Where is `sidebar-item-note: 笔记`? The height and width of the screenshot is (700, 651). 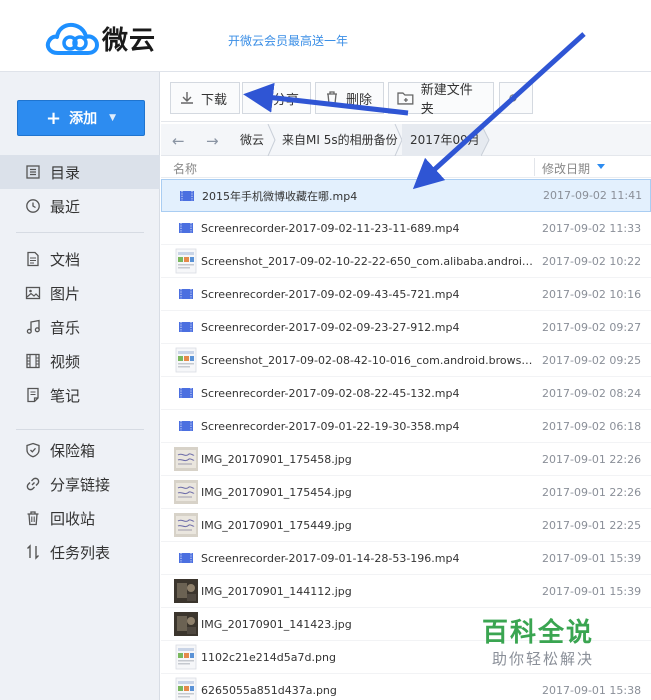
sidebar-item-note: 笔记 is located at coordinates (80, 395).